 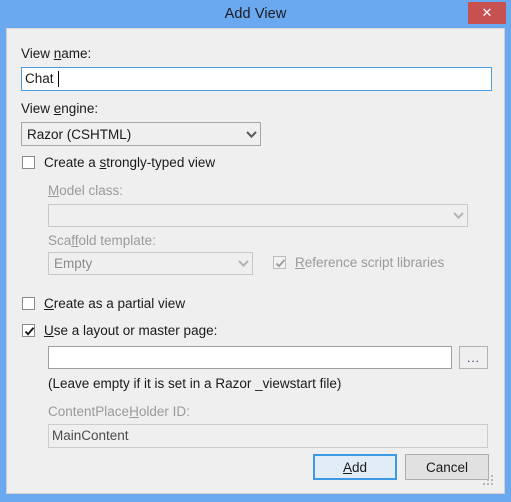 I want to click on view-engine-value: Razor (CSHTML), so click(x=79, y=134).